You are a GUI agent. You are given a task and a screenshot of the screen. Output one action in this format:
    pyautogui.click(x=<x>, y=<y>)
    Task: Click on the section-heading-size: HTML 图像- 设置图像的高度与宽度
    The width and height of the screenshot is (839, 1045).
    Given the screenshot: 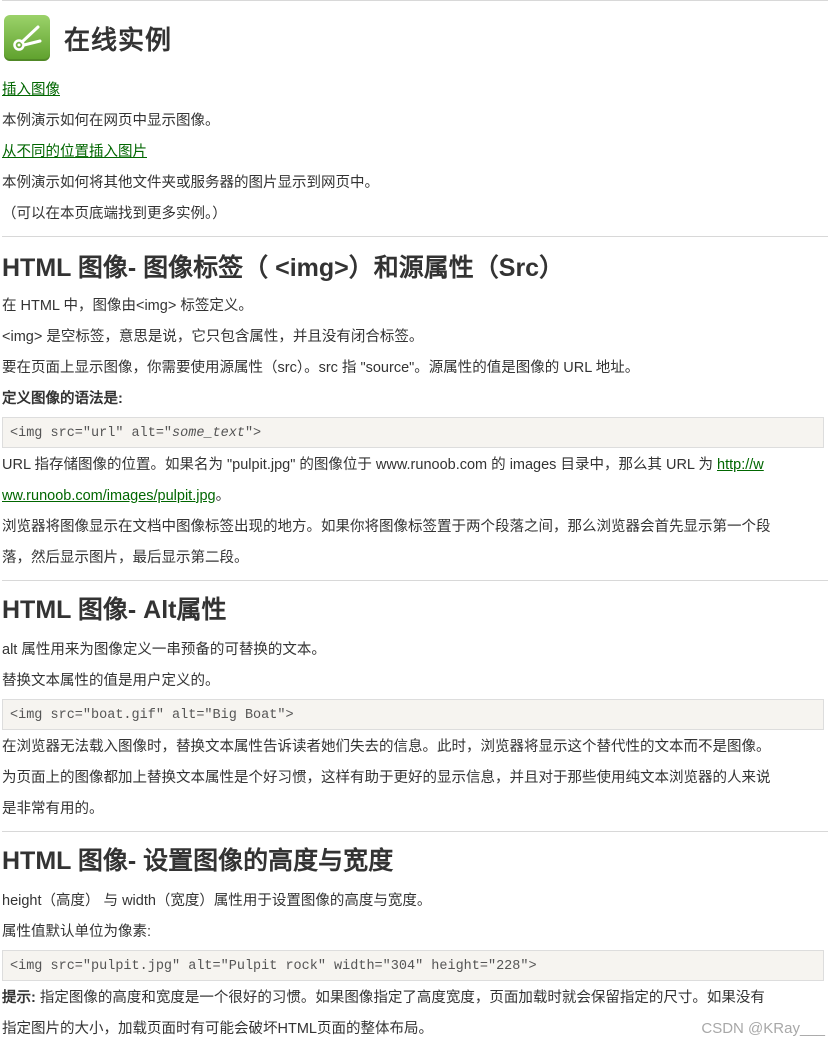 What is the action you would take?
    pyautogui.click(x=198, y=861)
    